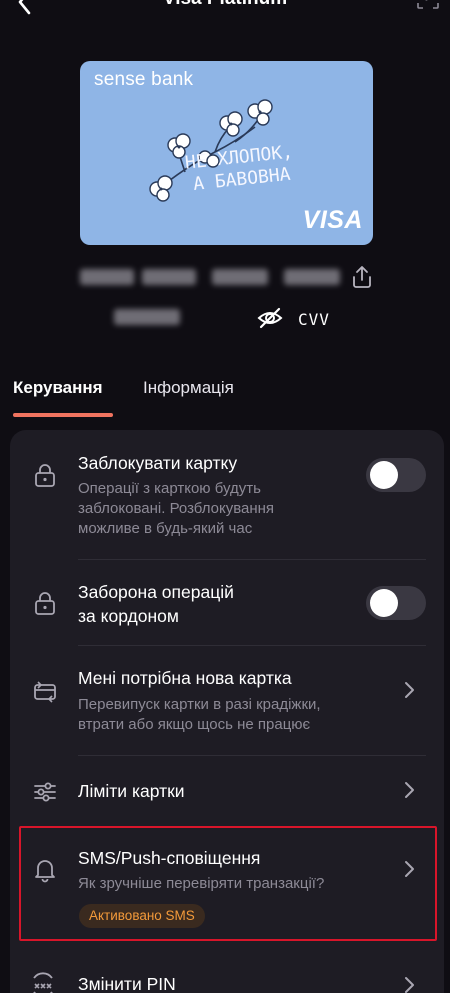 This screenshot has height=993, width=450. I want to click on eye-slash-icon, so click(270, 318).